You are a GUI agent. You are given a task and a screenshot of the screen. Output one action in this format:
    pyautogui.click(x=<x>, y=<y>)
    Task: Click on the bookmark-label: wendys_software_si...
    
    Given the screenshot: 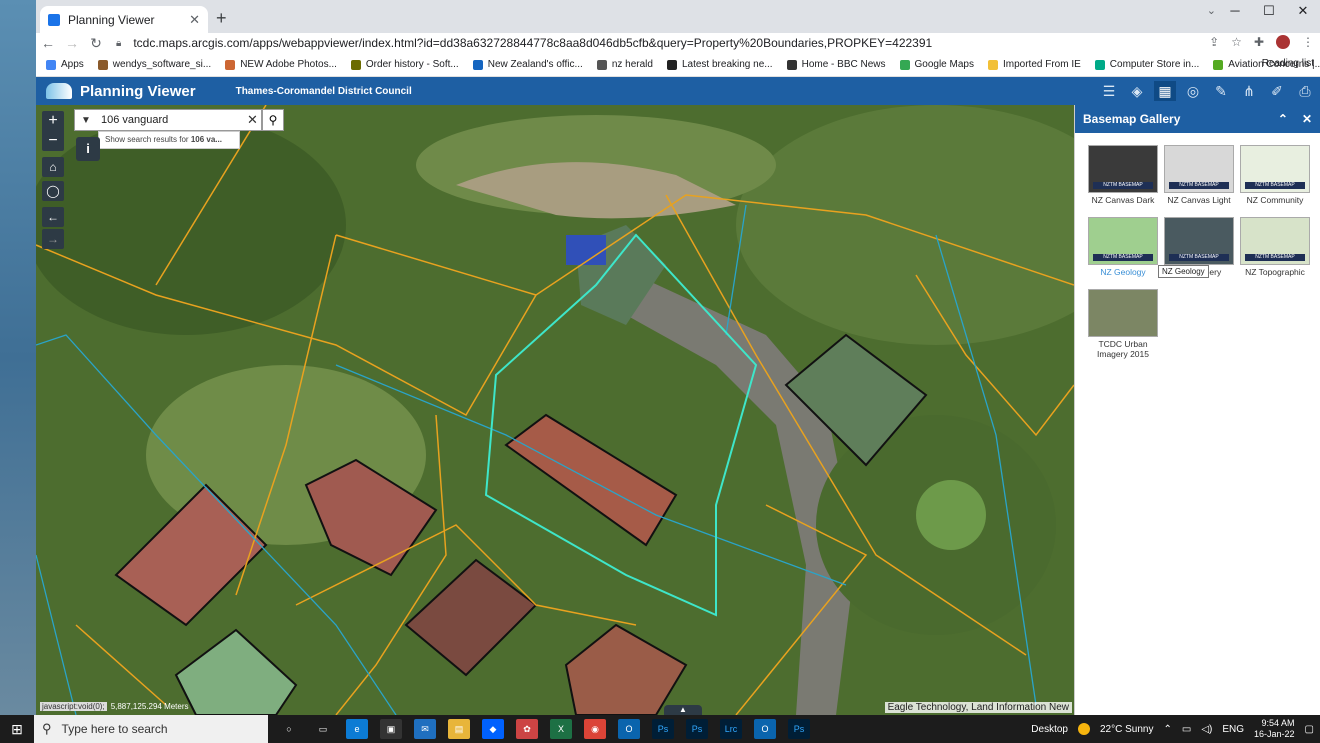 What is the action you would take?
    pyautogui.click(x=162, y=64)
    